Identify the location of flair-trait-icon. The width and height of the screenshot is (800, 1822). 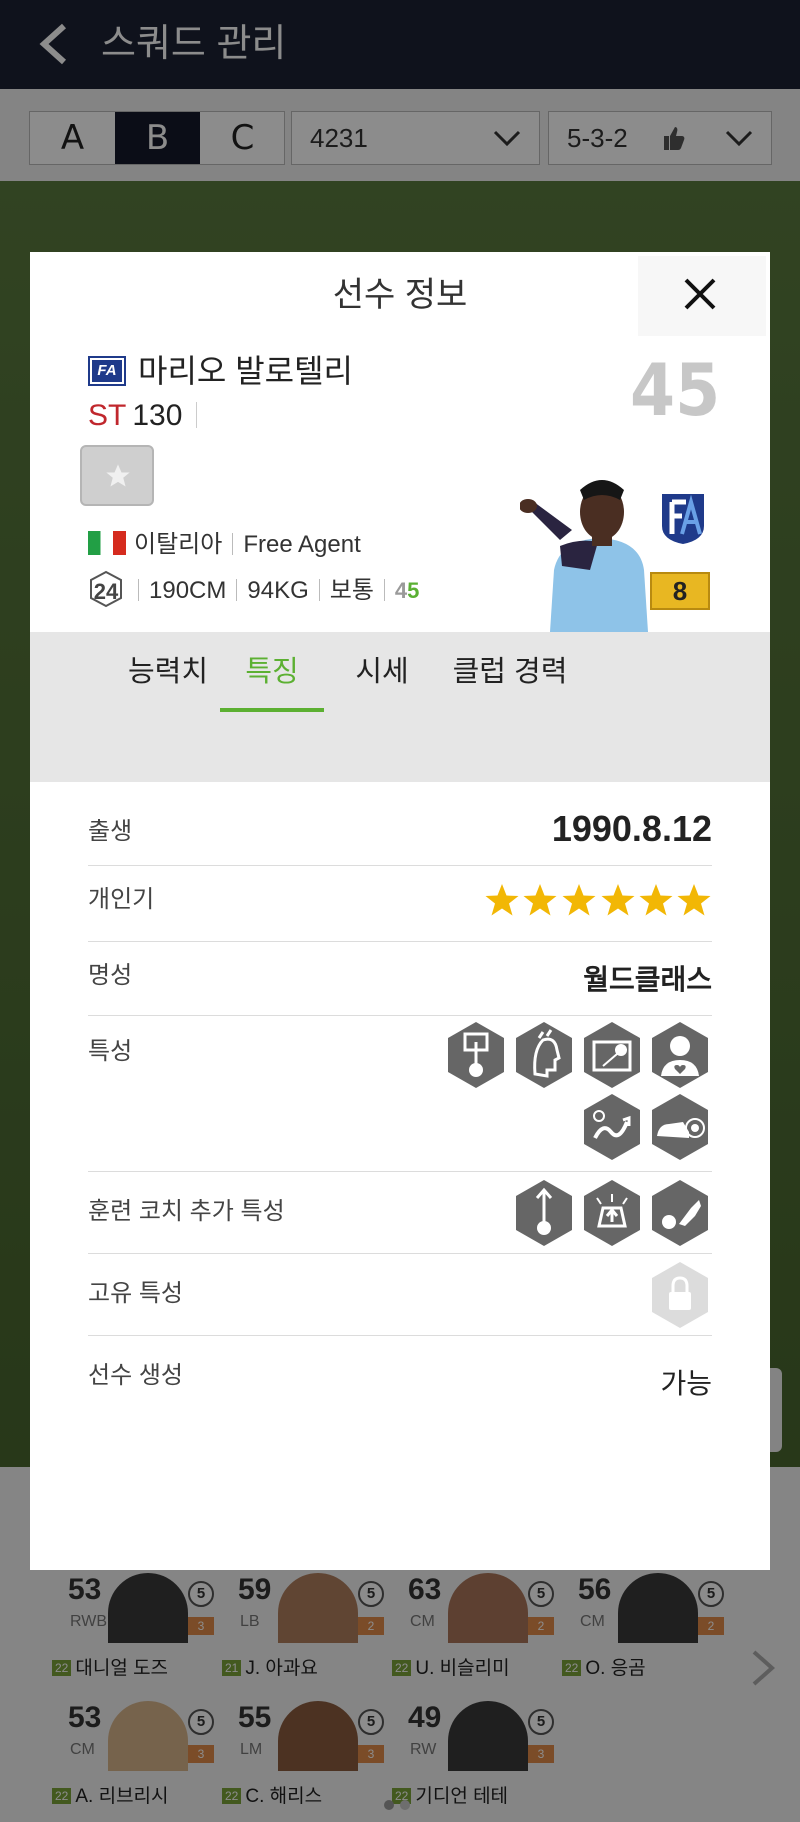
(544, 1055).